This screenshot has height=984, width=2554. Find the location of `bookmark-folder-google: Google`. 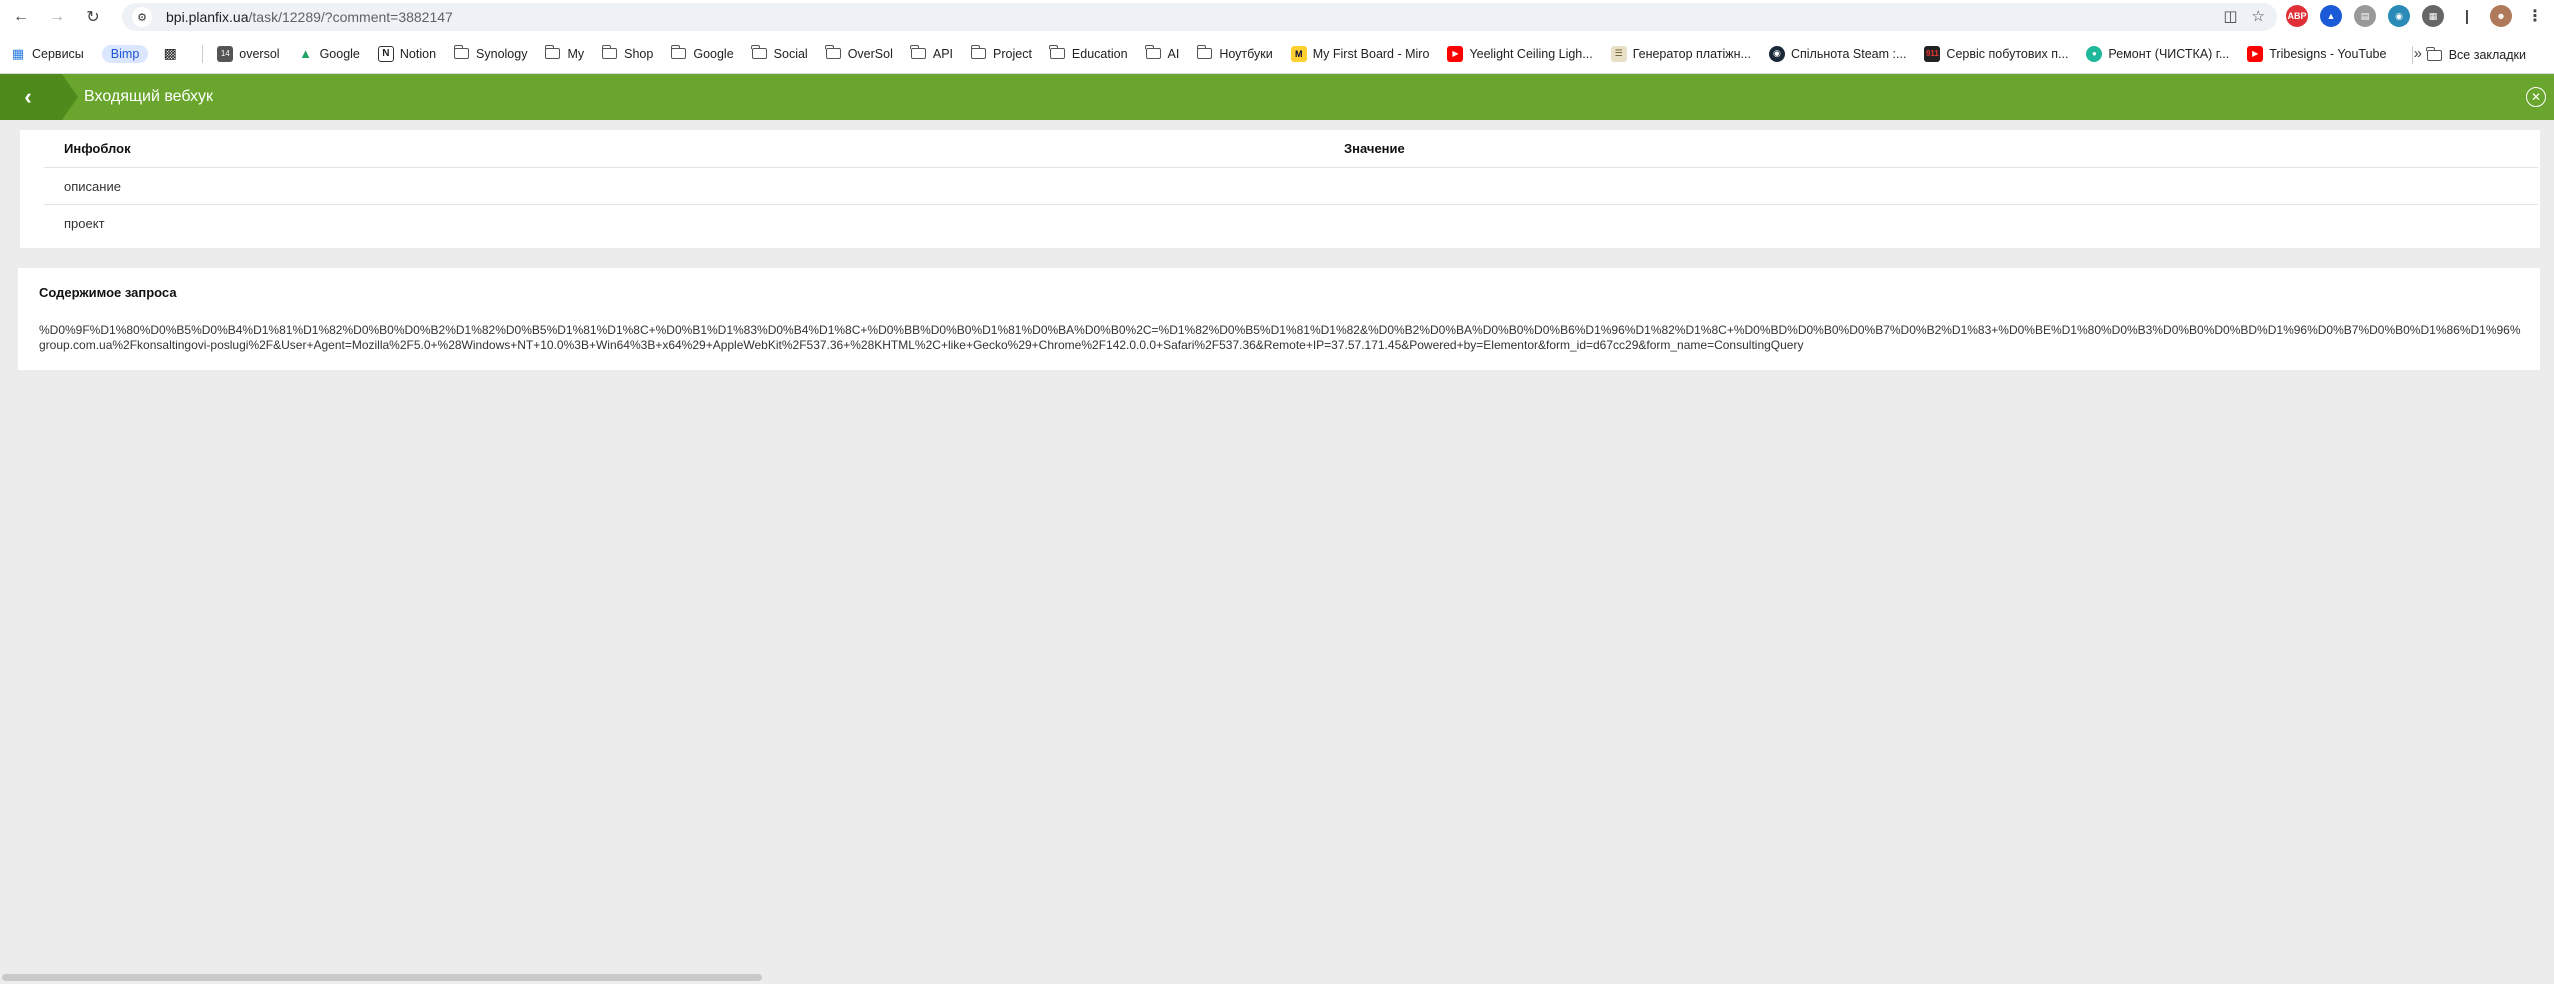

bookmark-folder-google: Google is located at coordinates (702, 53).